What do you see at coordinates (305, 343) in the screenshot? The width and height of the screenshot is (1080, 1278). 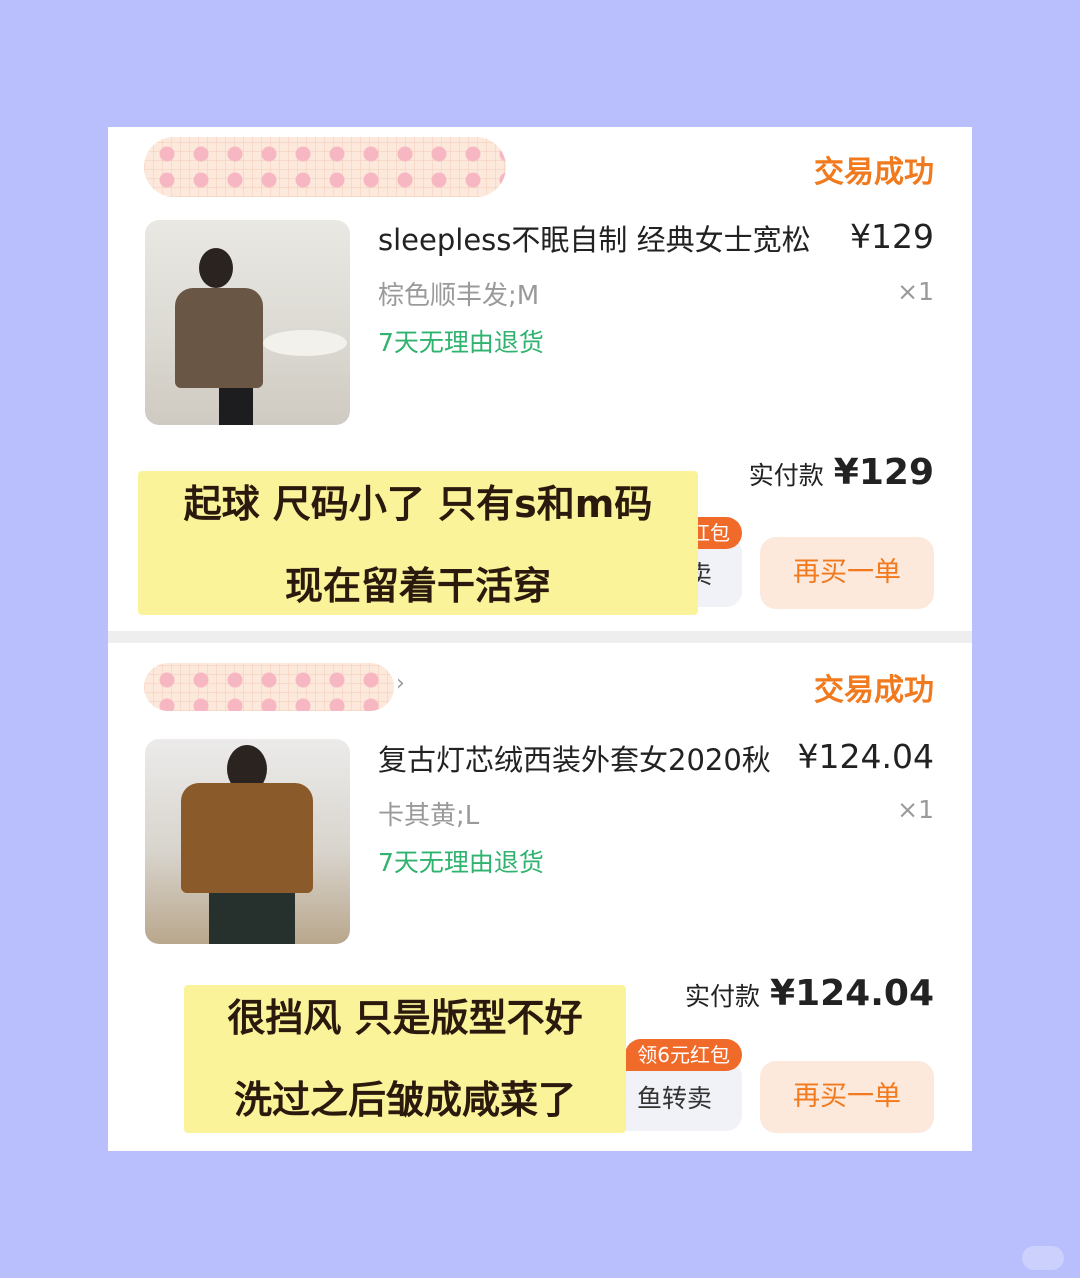 I see `table-shape` at bounding box center [305, 343].